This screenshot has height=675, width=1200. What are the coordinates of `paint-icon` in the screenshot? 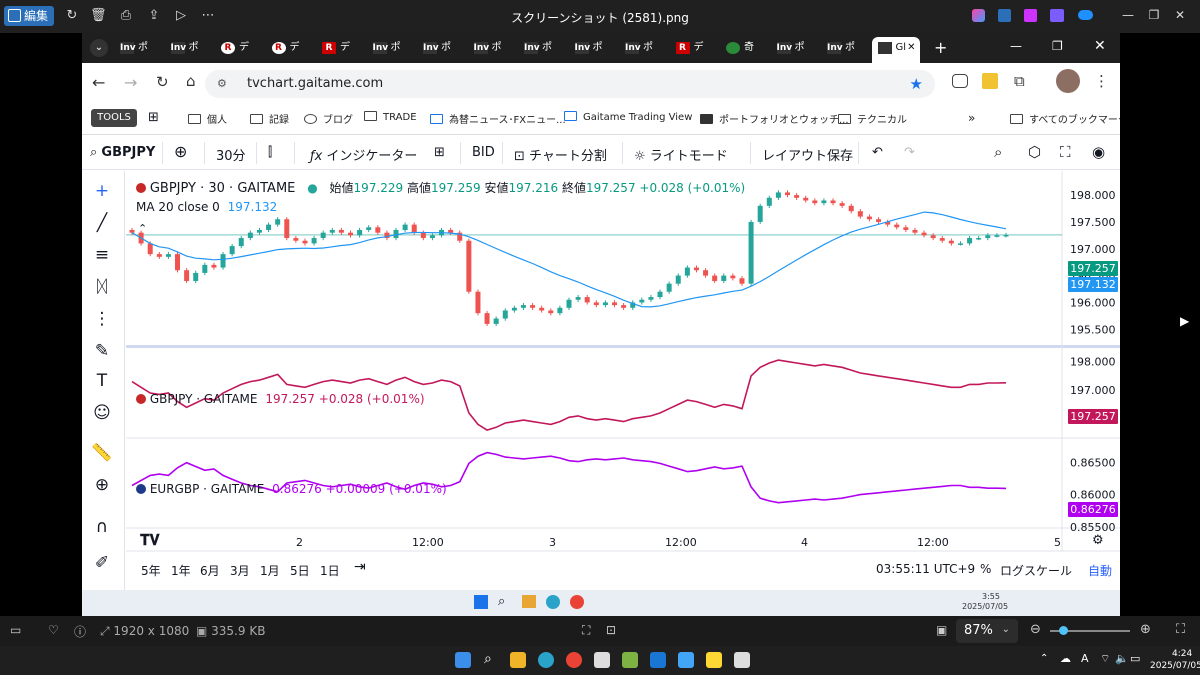 It's located at (1004, 15).